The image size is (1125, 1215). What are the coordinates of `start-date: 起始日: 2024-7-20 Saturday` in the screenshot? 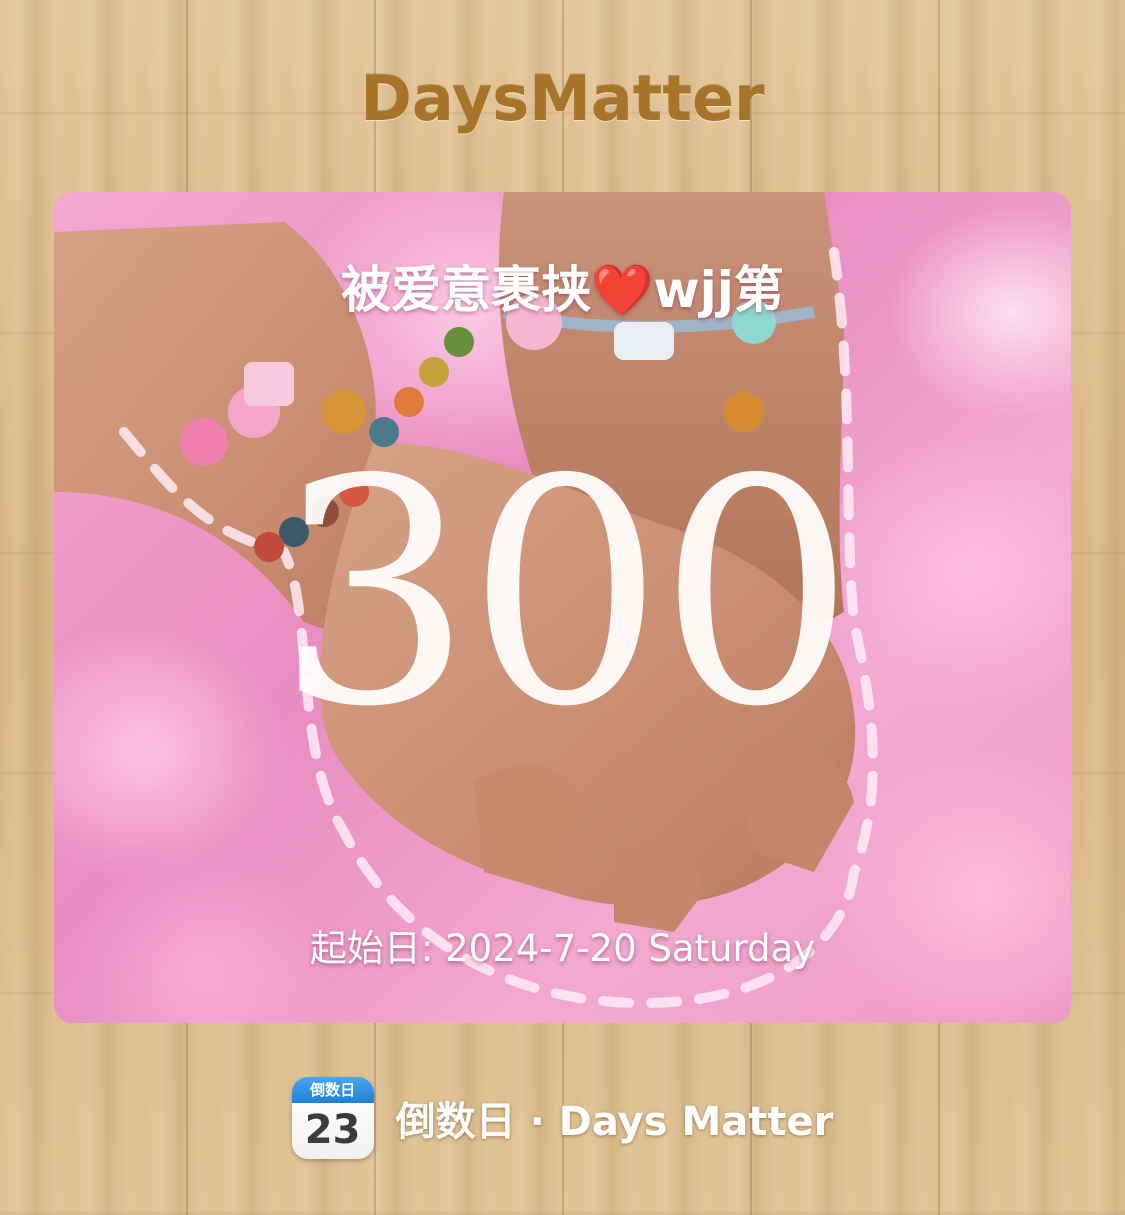 It's located at (562, 948).